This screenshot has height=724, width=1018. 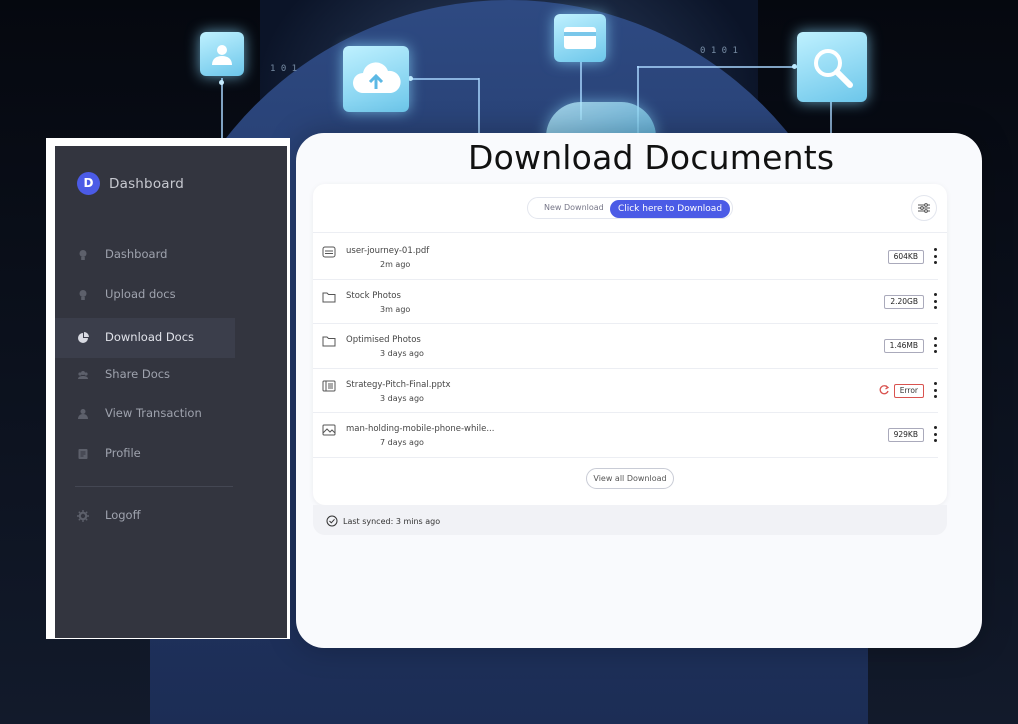 What do you see at coordinates (83, 516) in the screenshot?
I see `gear-icon` at bounding box center [83, 516].